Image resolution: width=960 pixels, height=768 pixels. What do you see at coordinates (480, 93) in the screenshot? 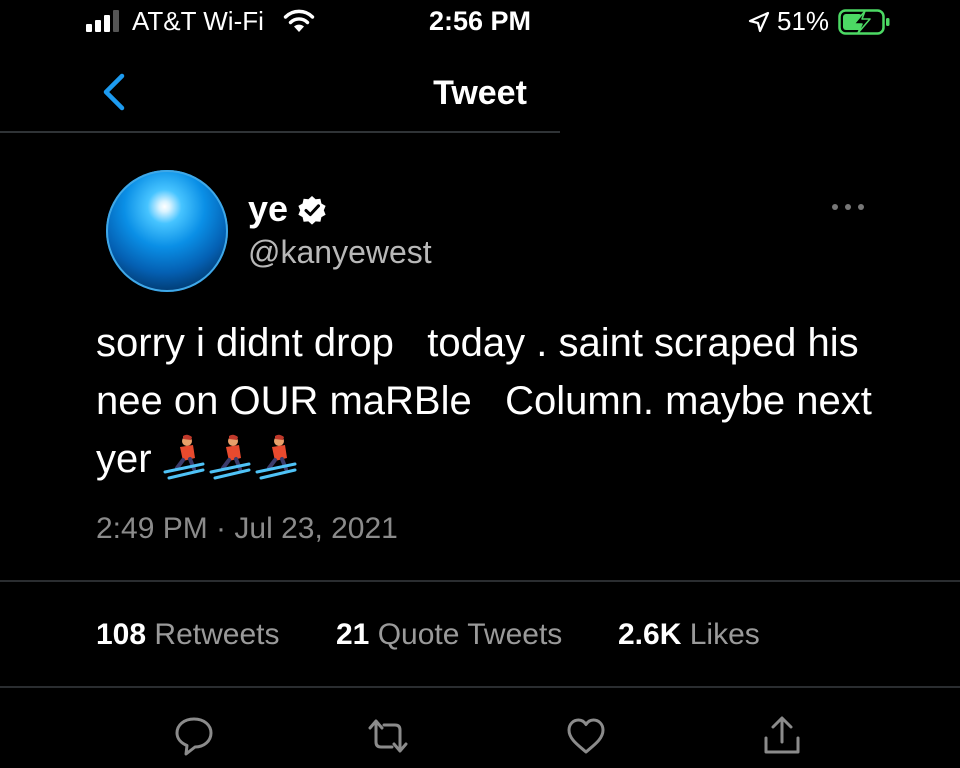
I see `page-title: Tweet` at bounding box center [480, 93].